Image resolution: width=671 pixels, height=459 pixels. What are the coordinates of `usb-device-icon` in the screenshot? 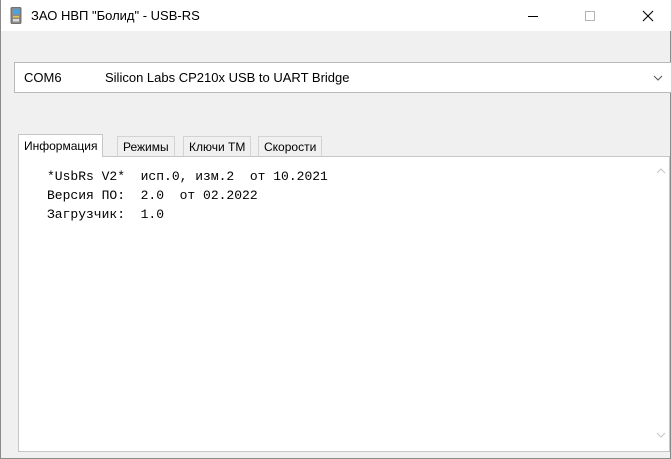 It's located at (16, 15).